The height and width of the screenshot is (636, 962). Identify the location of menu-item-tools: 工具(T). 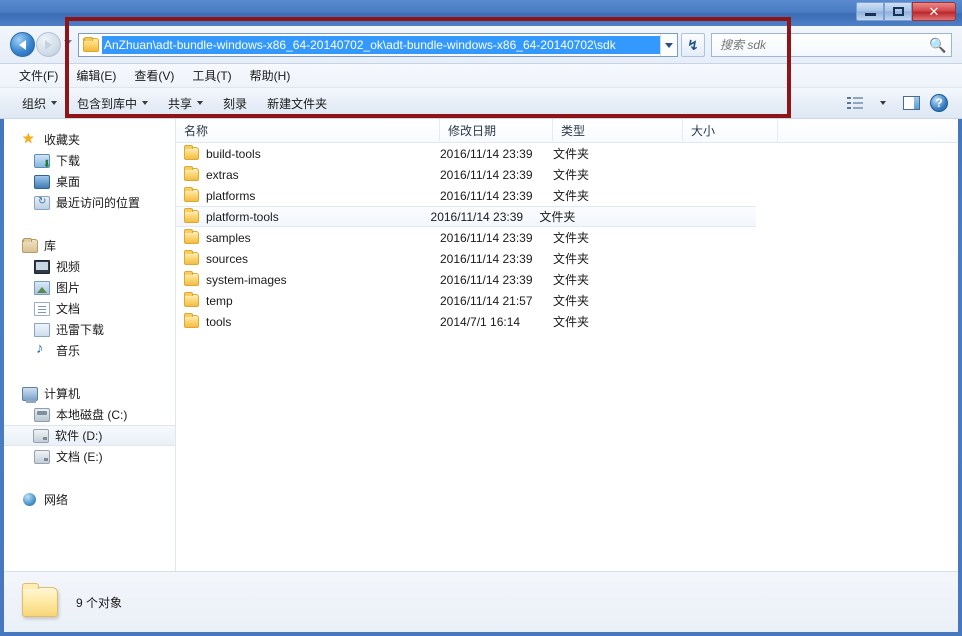
(211, 75).